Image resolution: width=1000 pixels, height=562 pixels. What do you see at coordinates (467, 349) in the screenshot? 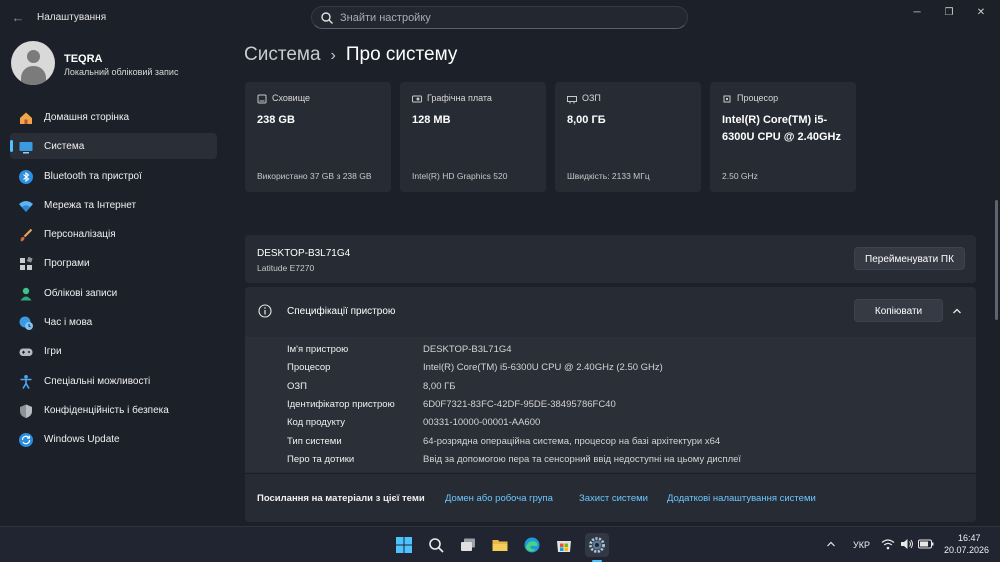
I see `spec-value: DESKTOP-B3L71G4` at bounding box center [467, 349].